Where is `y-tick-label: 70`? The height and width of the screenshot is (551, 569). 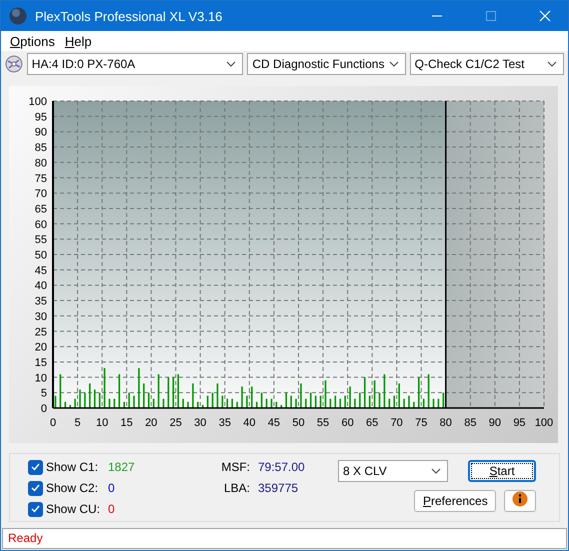 y-tick-label: 70 is located at coordinates (40, 194).